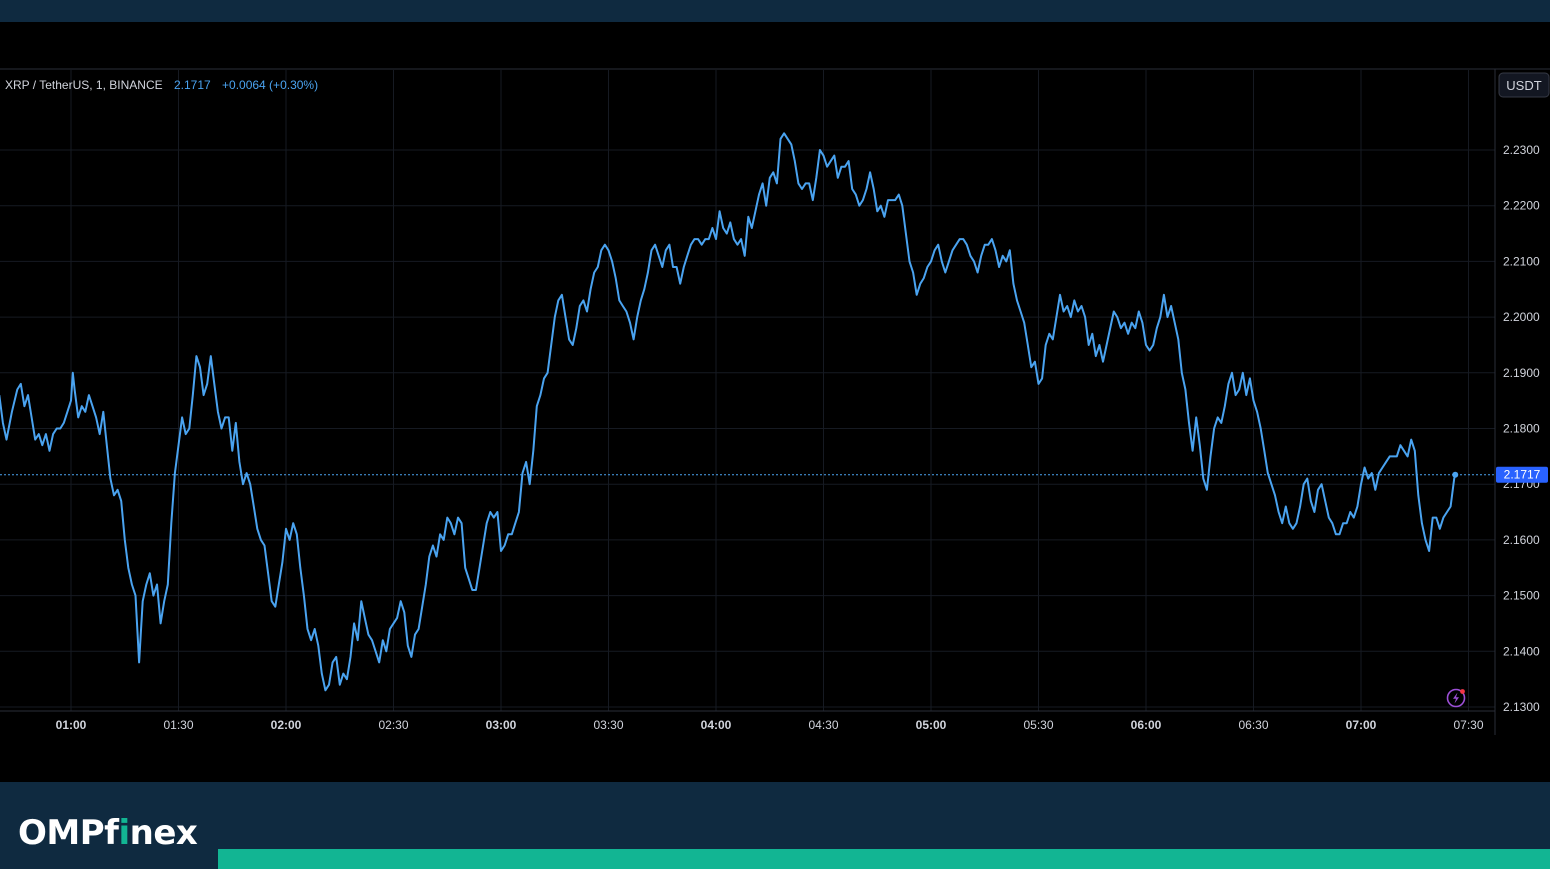  Describe the element at coordinates (931, 725) in the screenshot. I see `time-tick-label: 05:00` at that location.